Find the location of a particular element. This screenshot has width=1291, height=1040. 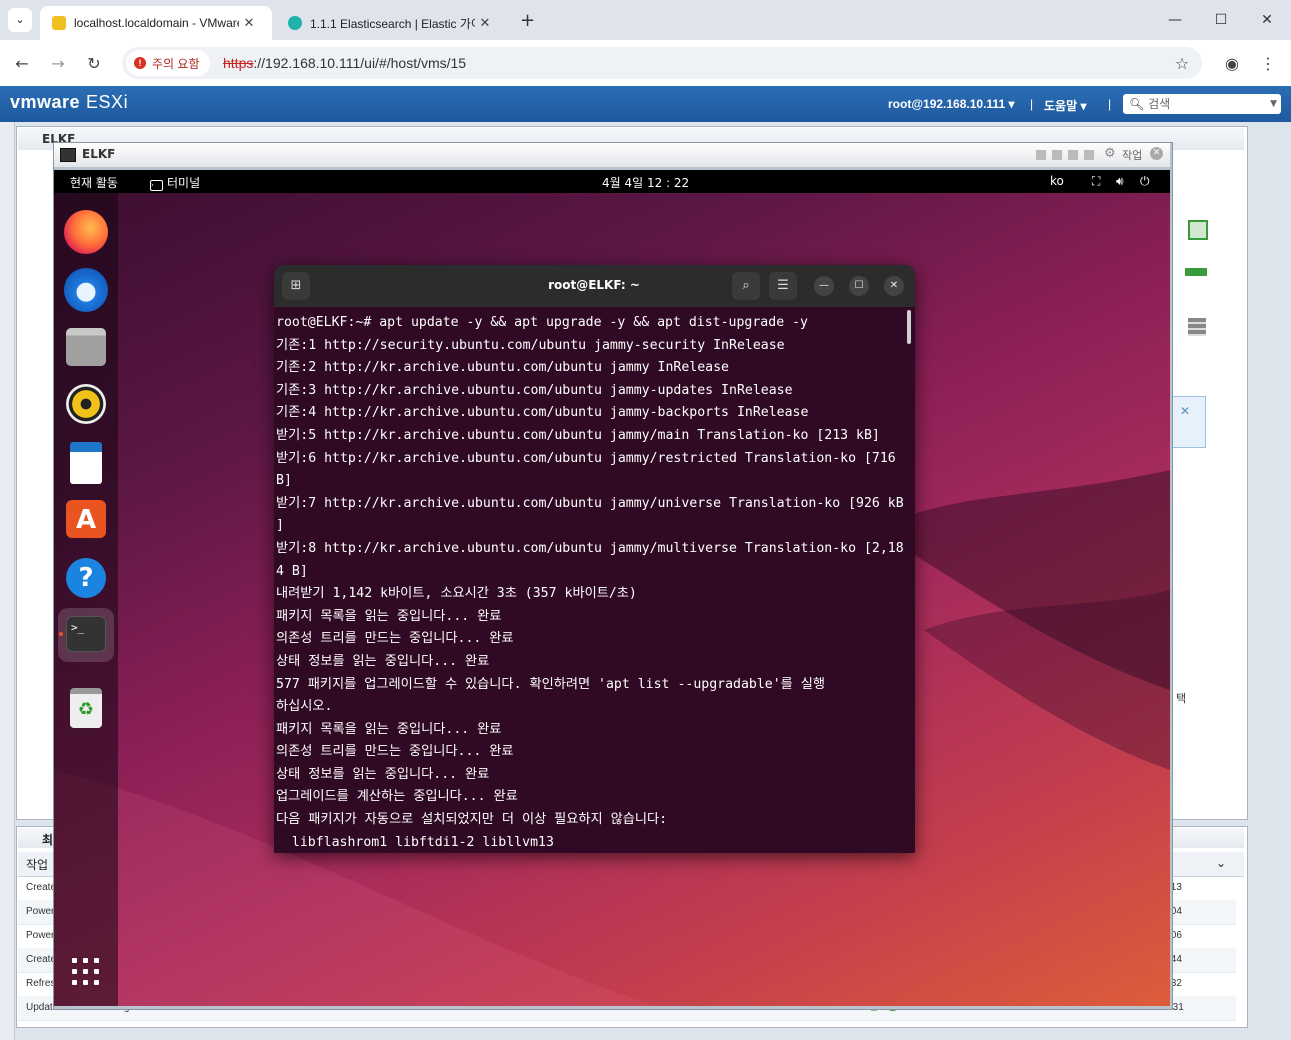

new-tab-button: + is located at coordinates (527, 20).